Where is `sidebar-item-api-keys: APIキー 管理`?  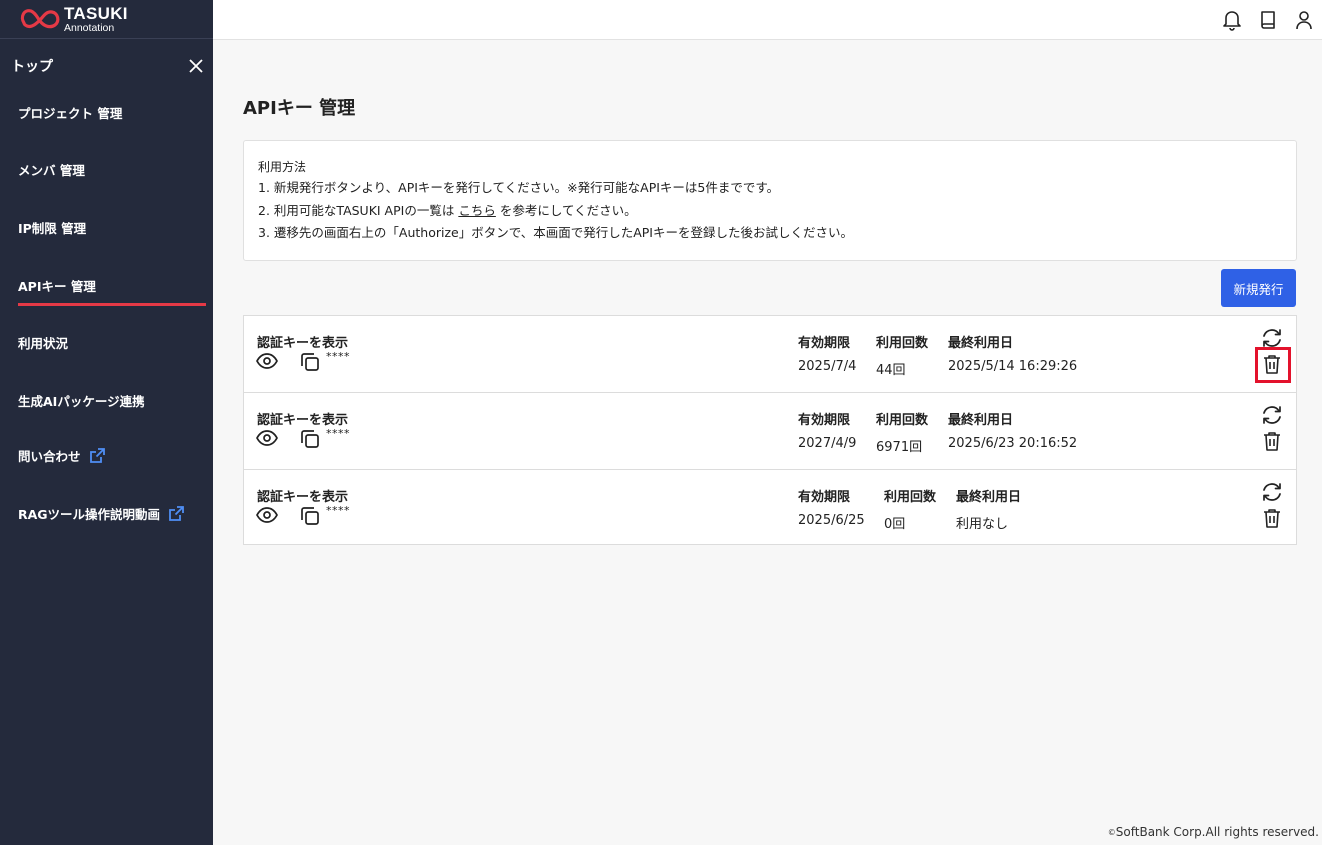 sidebar-item-api-keys: APIキー 管理 is located at coordinates (57, 285).